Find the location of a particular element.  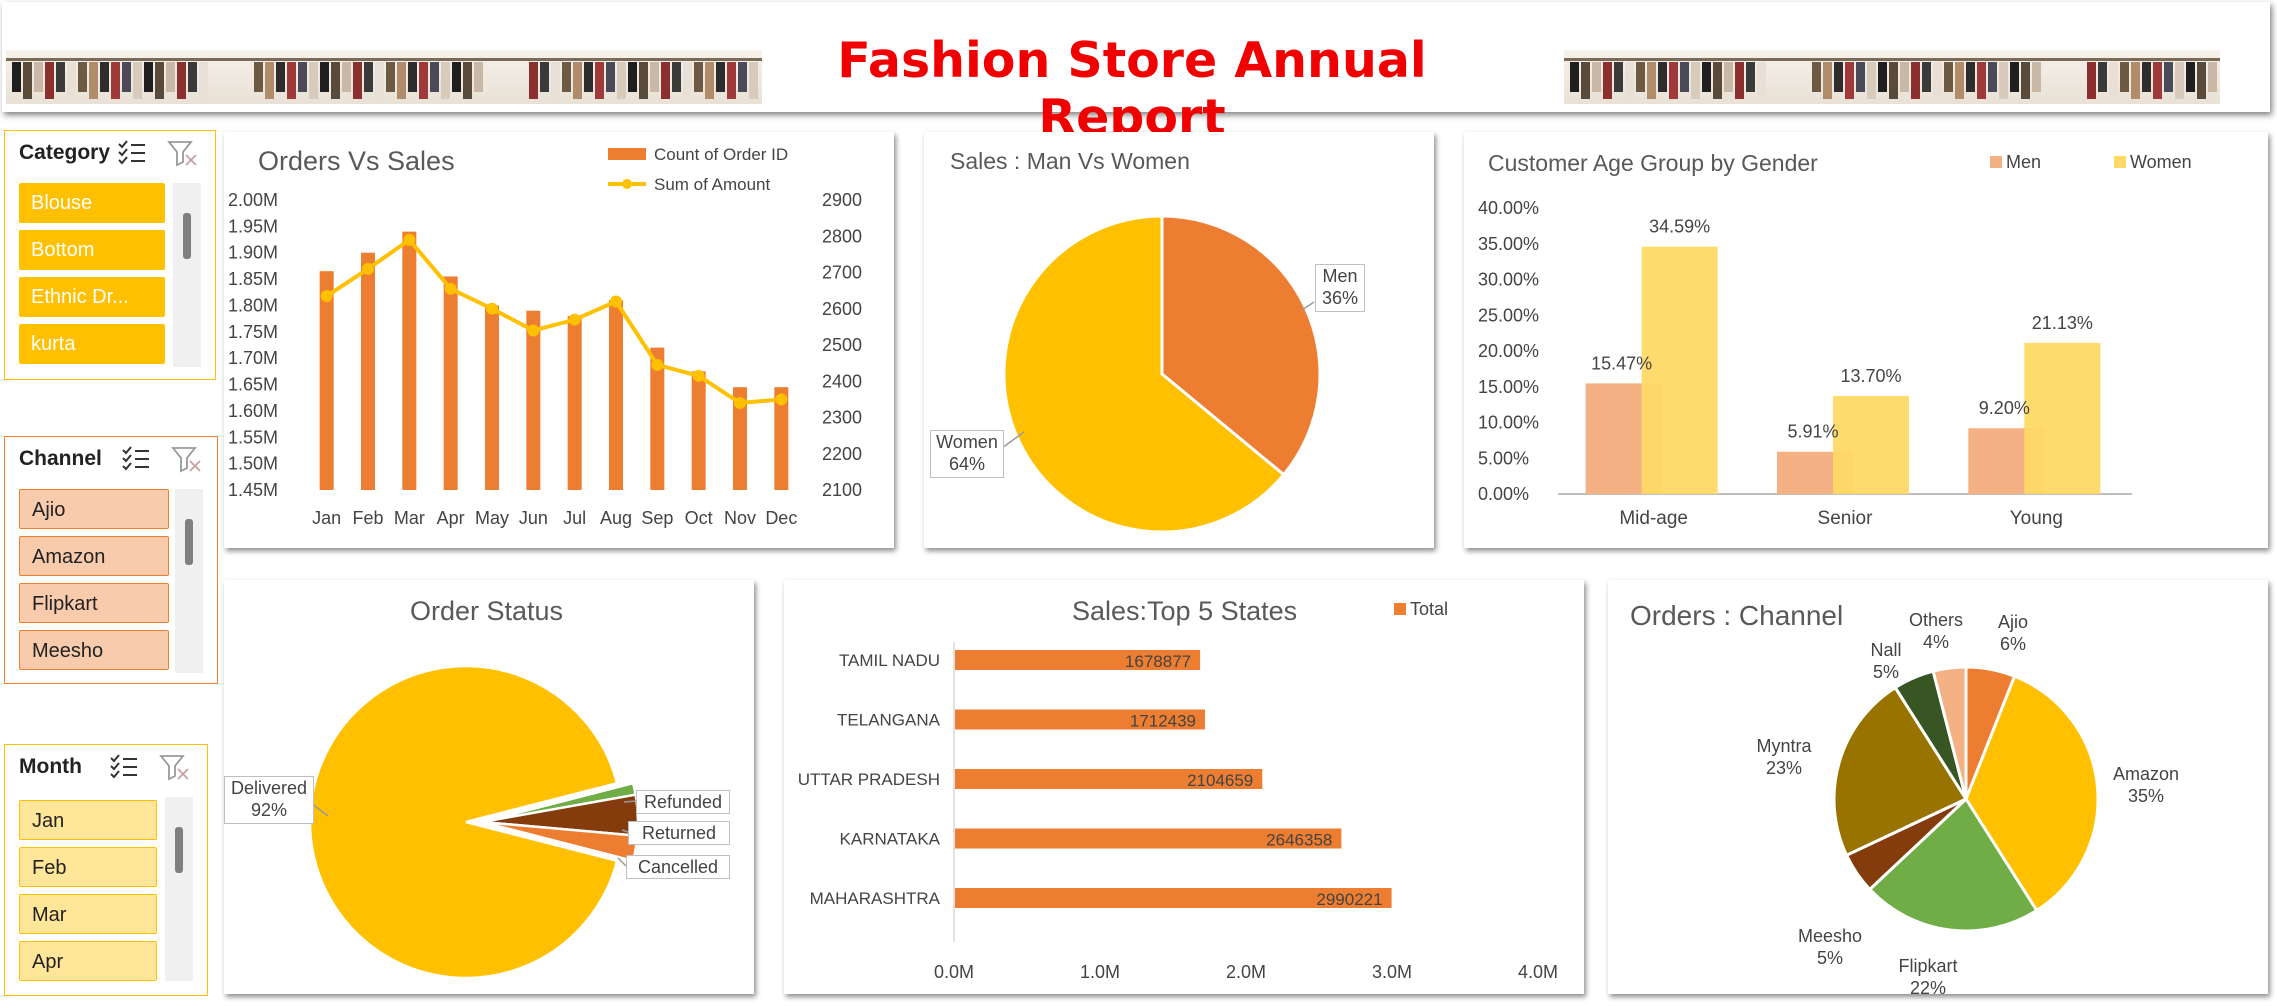

men-data-label: 5.91% is located at coordinates (1812, 432).